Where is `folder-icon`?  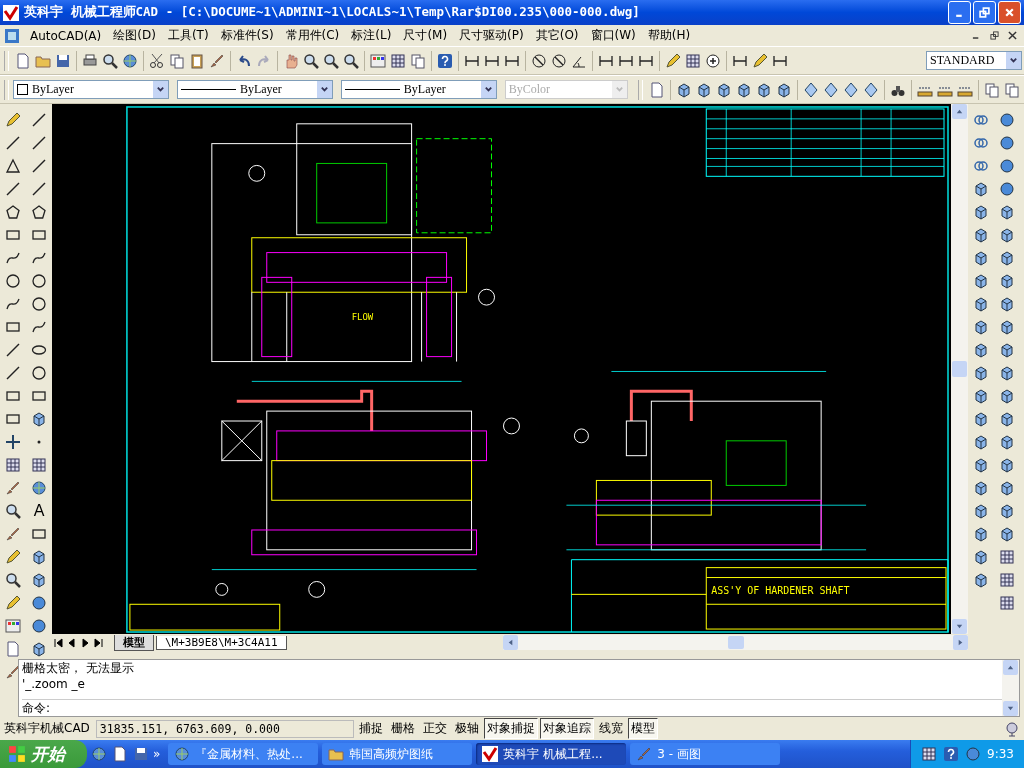 folder-icon is located at coordinates (336, 754).